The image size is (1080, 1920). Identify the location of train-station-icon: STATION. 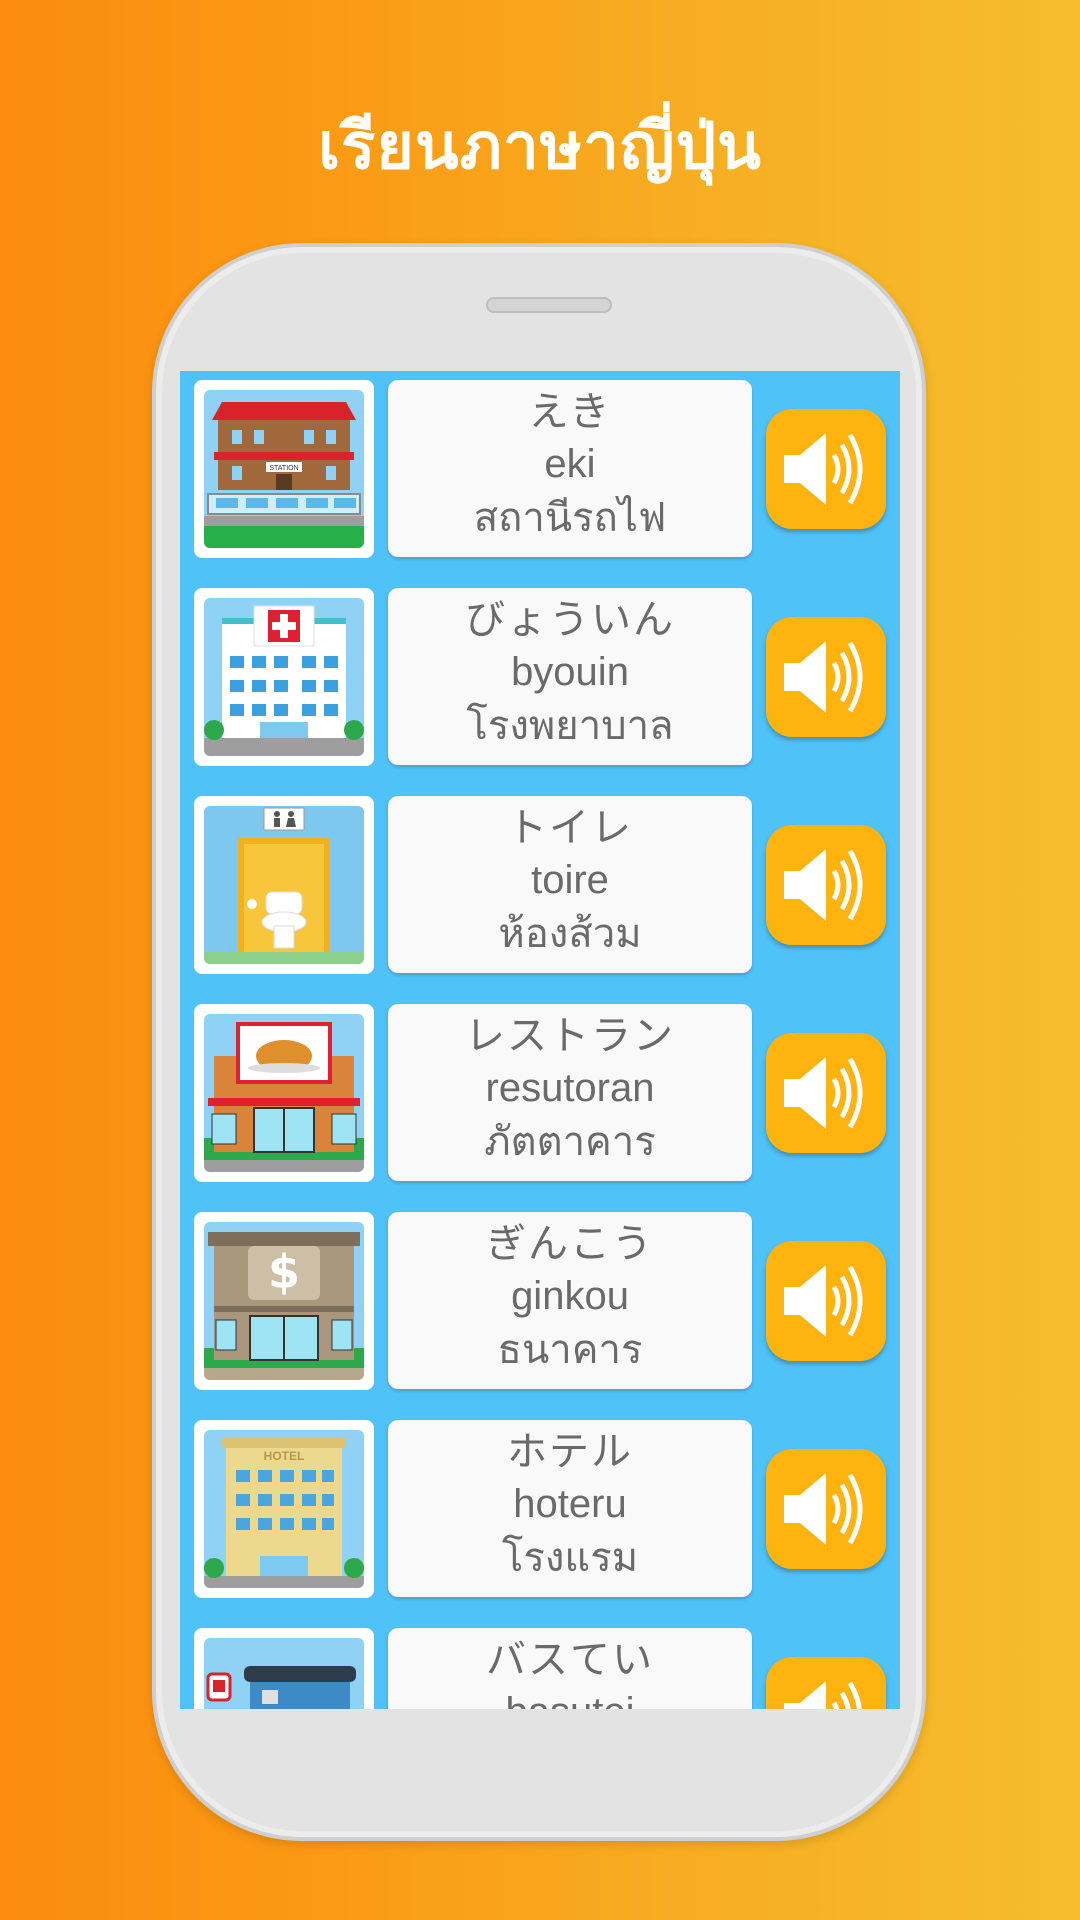
(284, 469).